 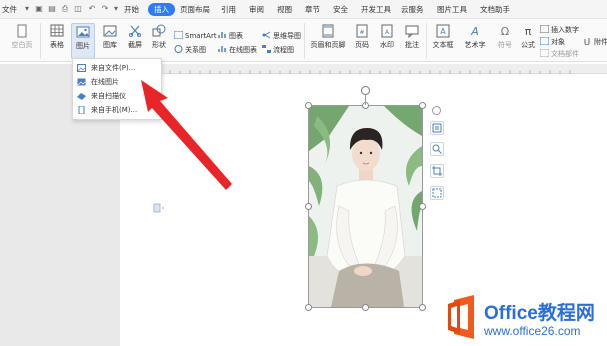 I want to click on brand-watermark: Office教程网 www.office26.com, so click(x=523, y=319).